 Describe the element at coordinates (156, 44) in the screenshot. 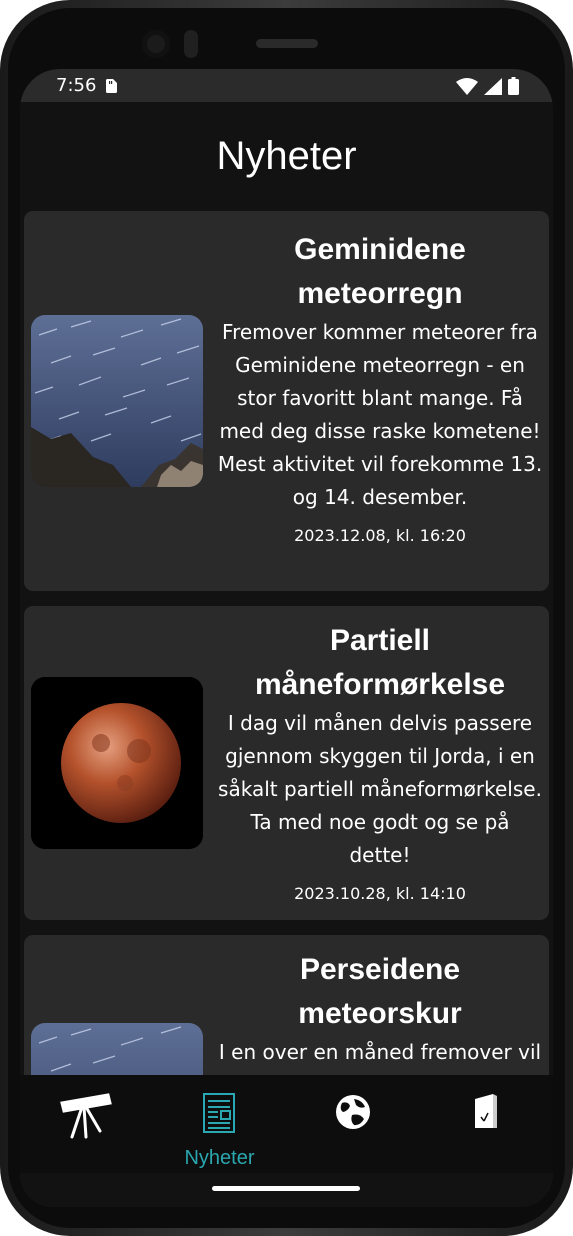

I see `front-camera` at that location.